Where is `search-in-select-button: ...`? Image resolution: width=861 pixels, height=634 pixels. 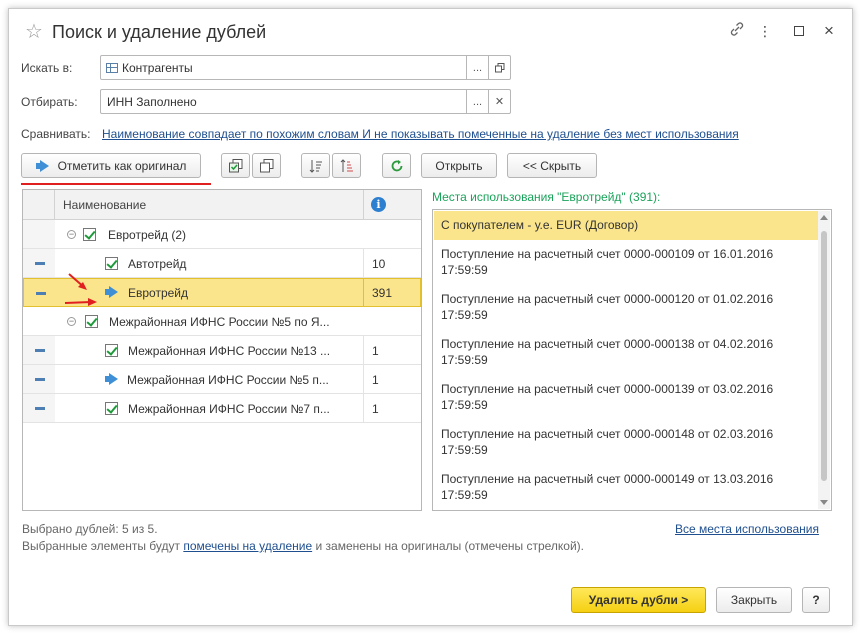
search-in-select-button: ... is located at coordinates (477, 67).